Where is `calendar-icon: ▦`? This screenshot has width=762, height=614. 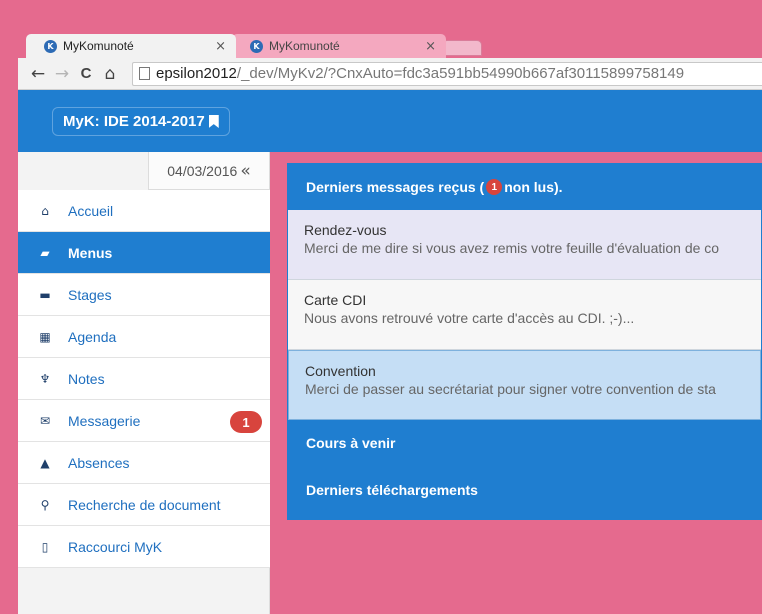 calendar-icon: ▦ is located at coordinates (45, 336).